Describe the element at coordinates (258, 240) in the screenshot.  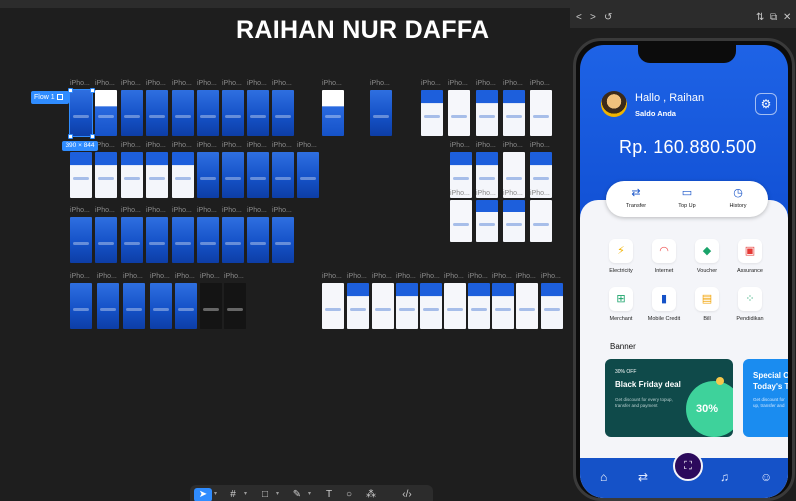
I see `frame-thumbnail` at that location.